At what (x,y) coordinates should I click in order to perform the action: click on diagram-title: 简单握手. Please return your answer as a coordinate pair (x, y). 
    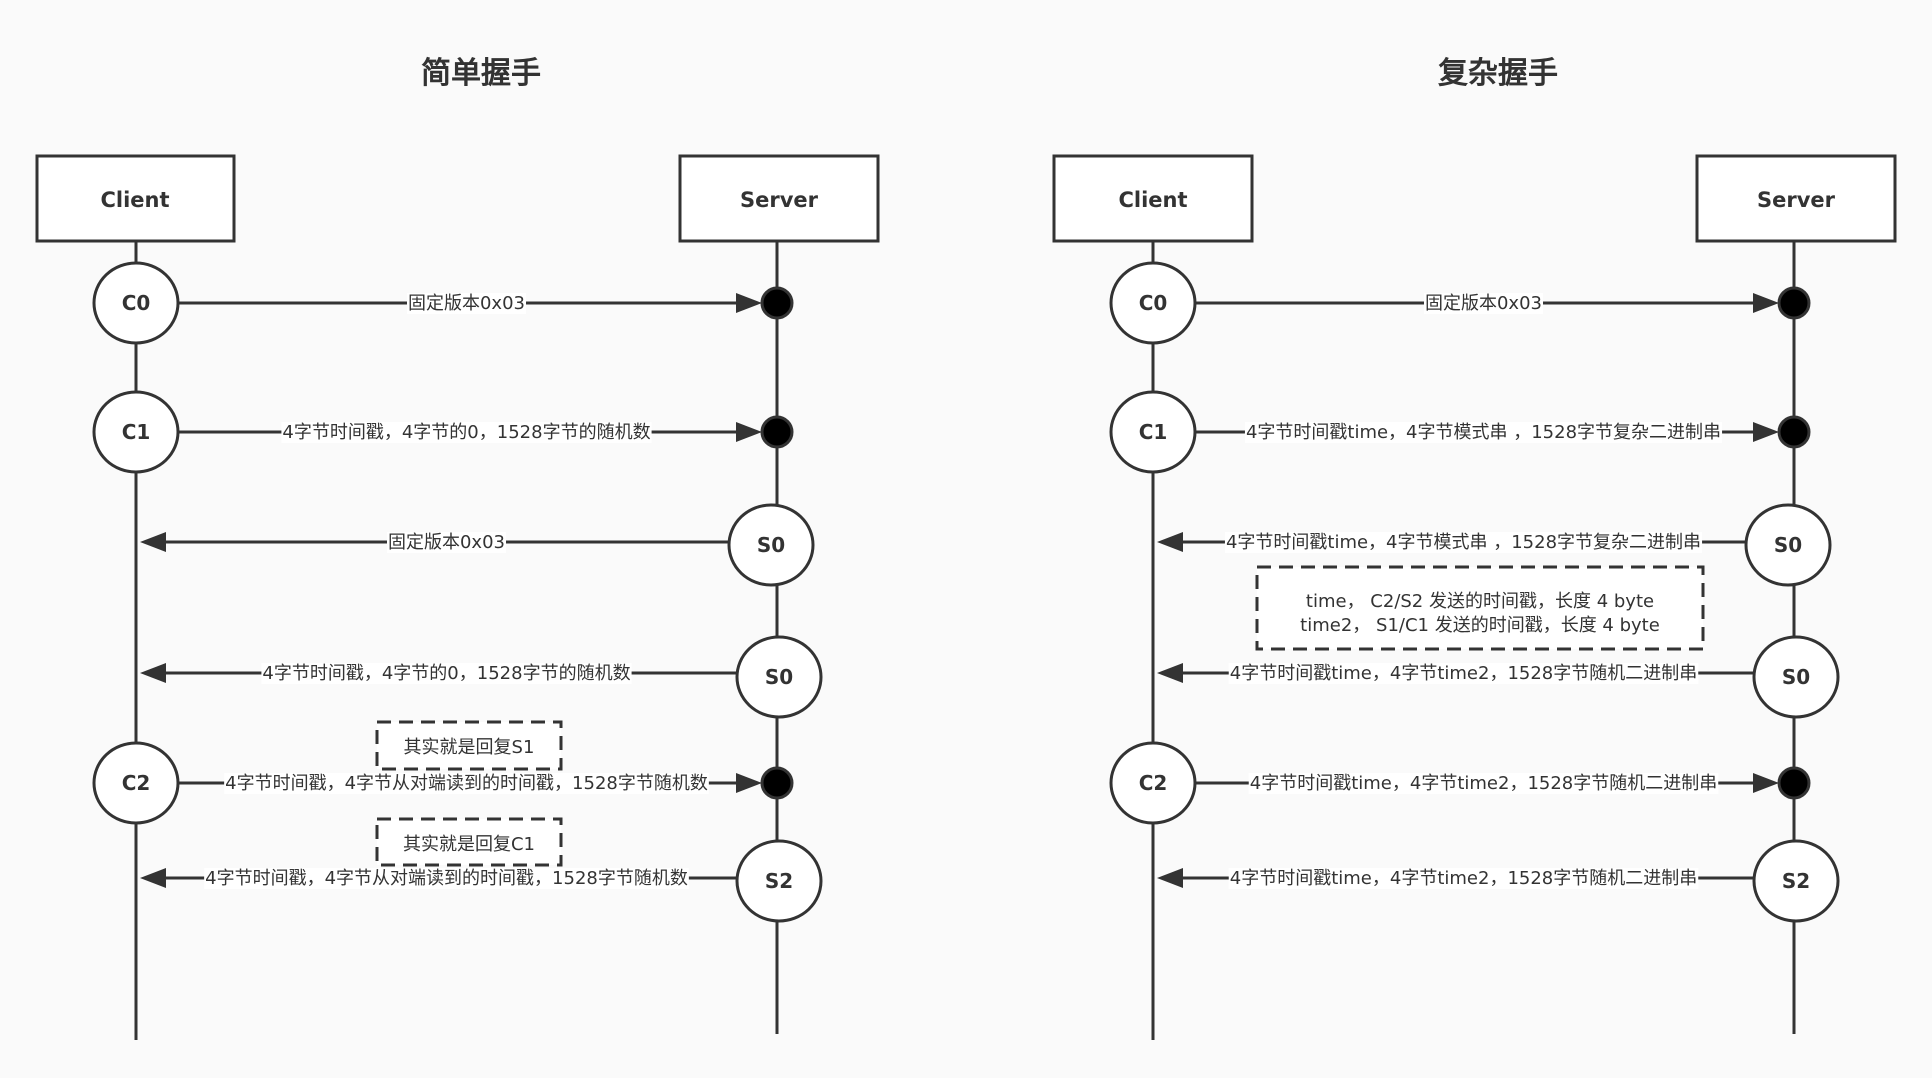
    Looking at the image, I should click on (481, 73).